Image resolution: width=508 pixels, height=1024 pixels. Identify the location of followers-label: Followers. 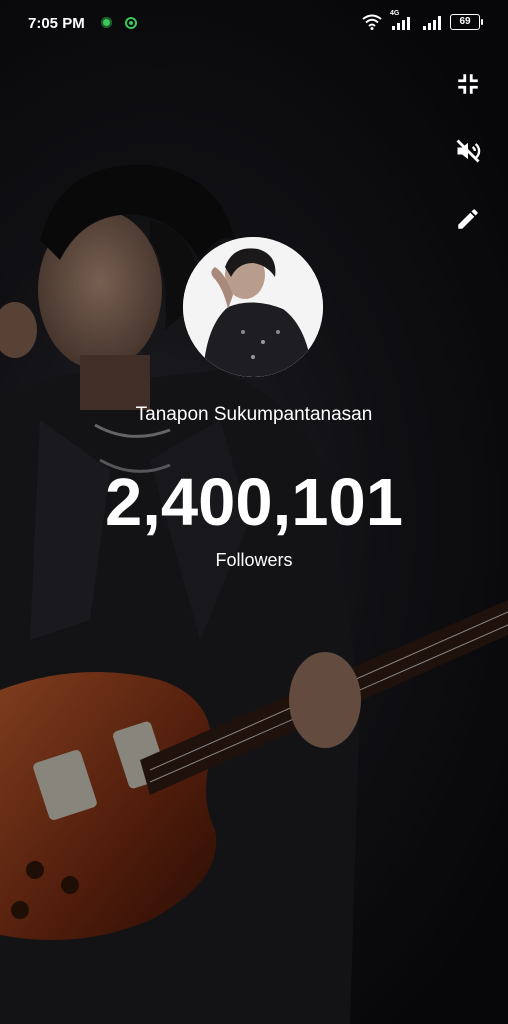
(254, 560).